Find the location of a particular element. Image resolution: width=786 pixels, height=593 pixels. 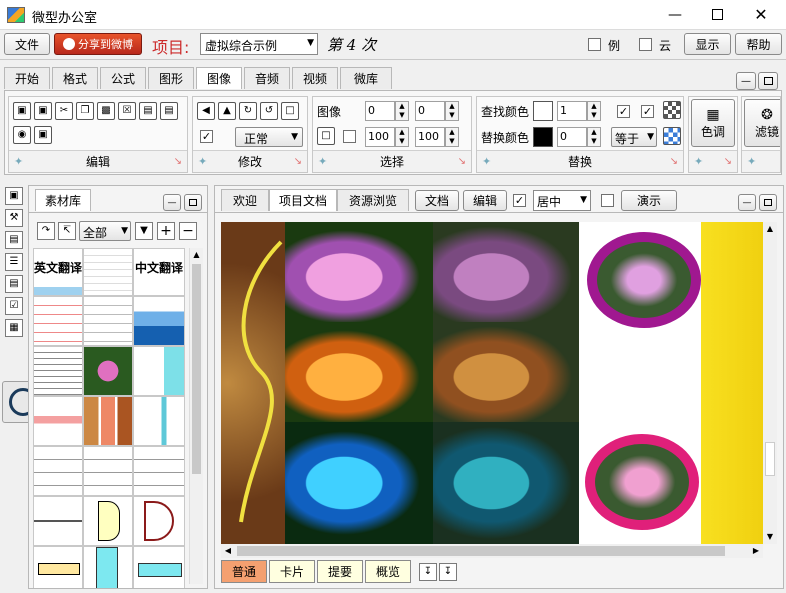

scroll-up-icon: ▲ is located at coordinates (196, 255).